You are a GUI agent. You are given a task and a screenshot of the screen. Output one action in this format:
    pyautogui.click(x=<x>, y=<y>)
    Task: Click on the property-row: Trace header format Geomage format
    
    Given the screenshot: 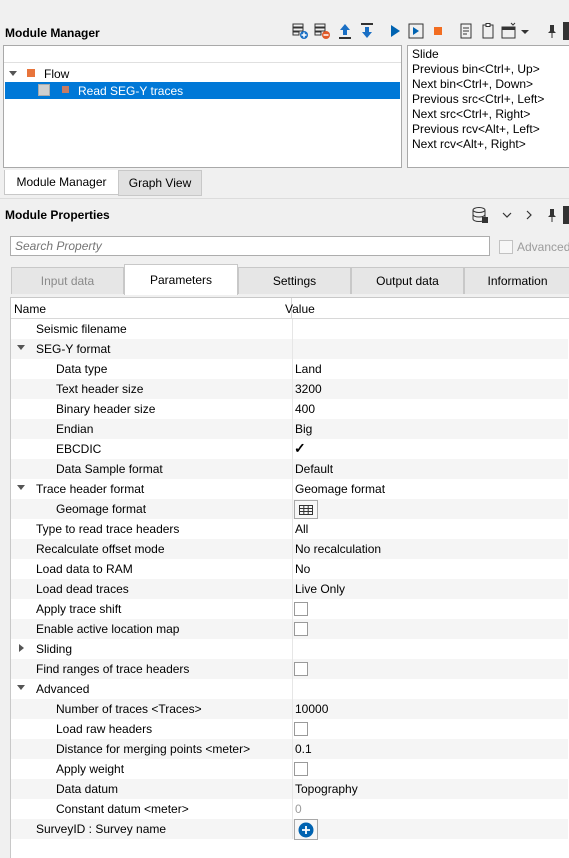 What is the action you would take?
    pyautogui.click(x=289, y=489)
    